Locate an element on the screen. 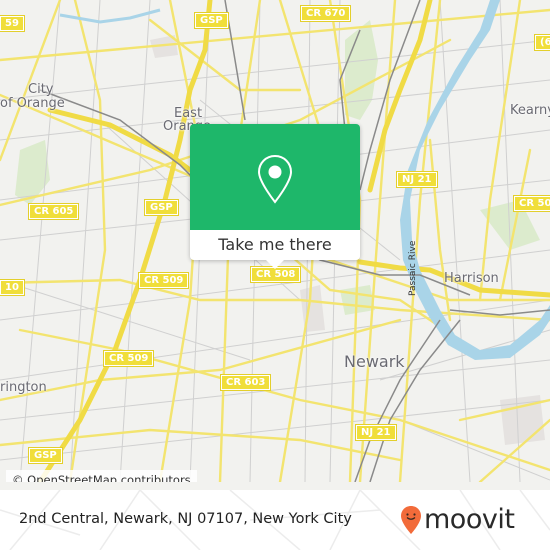  place-label-harrison: Harrison is located at coordinates (471, 278).